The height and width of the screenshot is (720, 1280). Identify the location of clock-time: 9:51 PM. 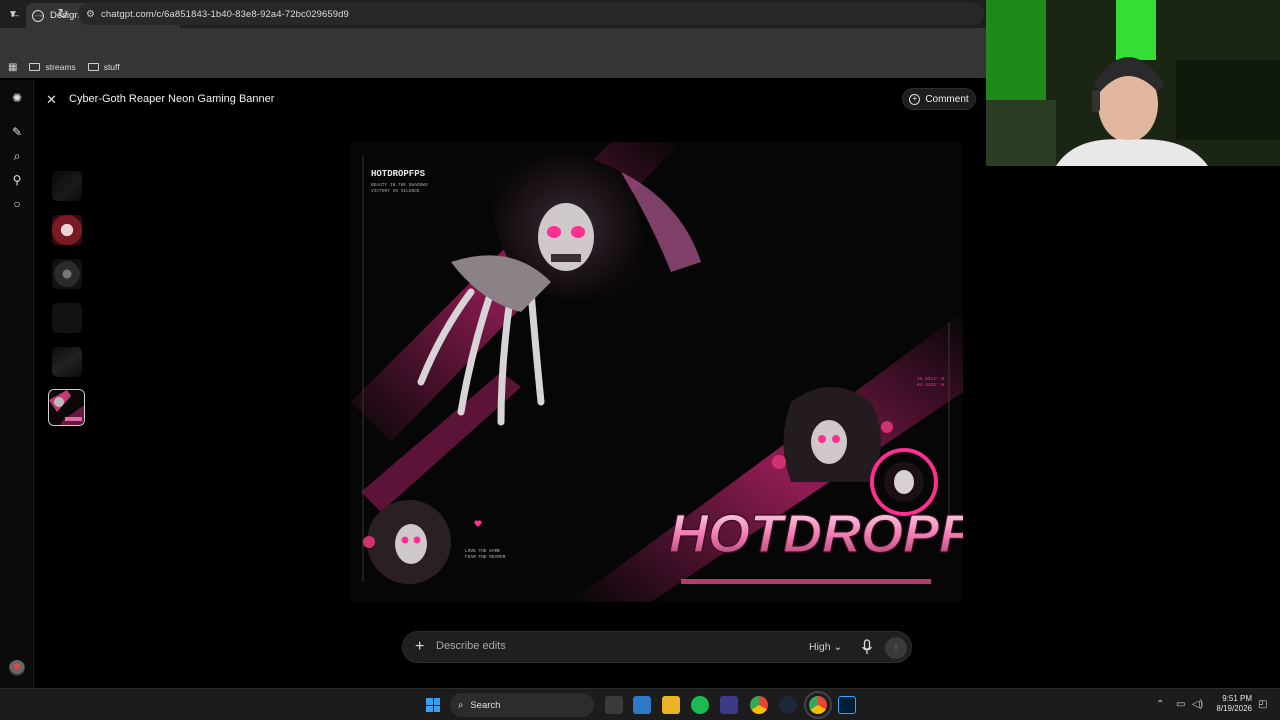
(1230, 698).